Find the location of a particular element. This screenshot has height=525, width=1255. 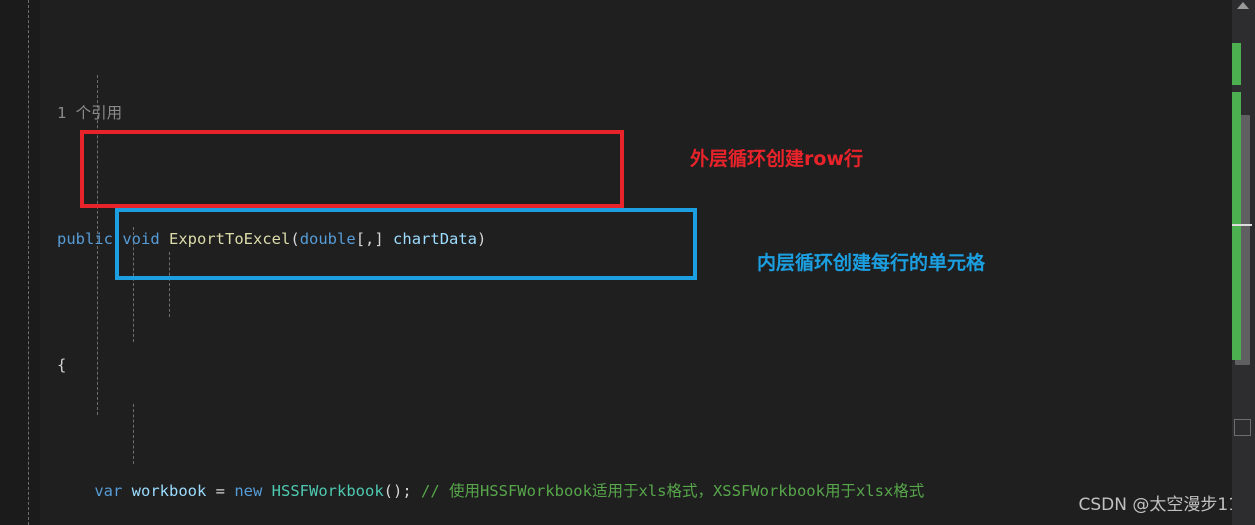

scroll-up-arrow-icon is located at coordinates (1243, 5).